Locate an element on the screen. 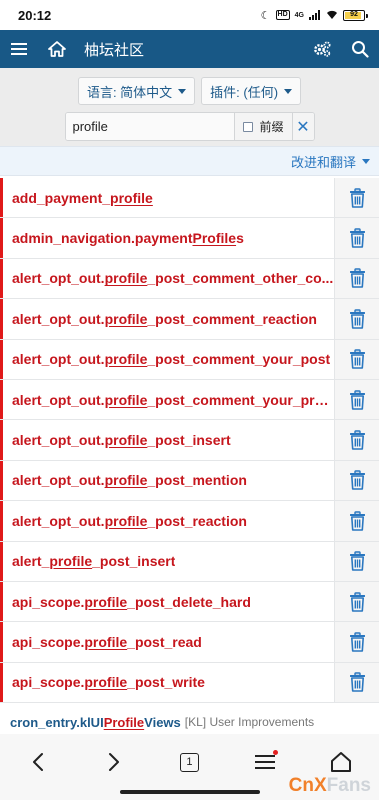 This screenshot has width=379, height=800. back-button is located at coordinates (38, 762).